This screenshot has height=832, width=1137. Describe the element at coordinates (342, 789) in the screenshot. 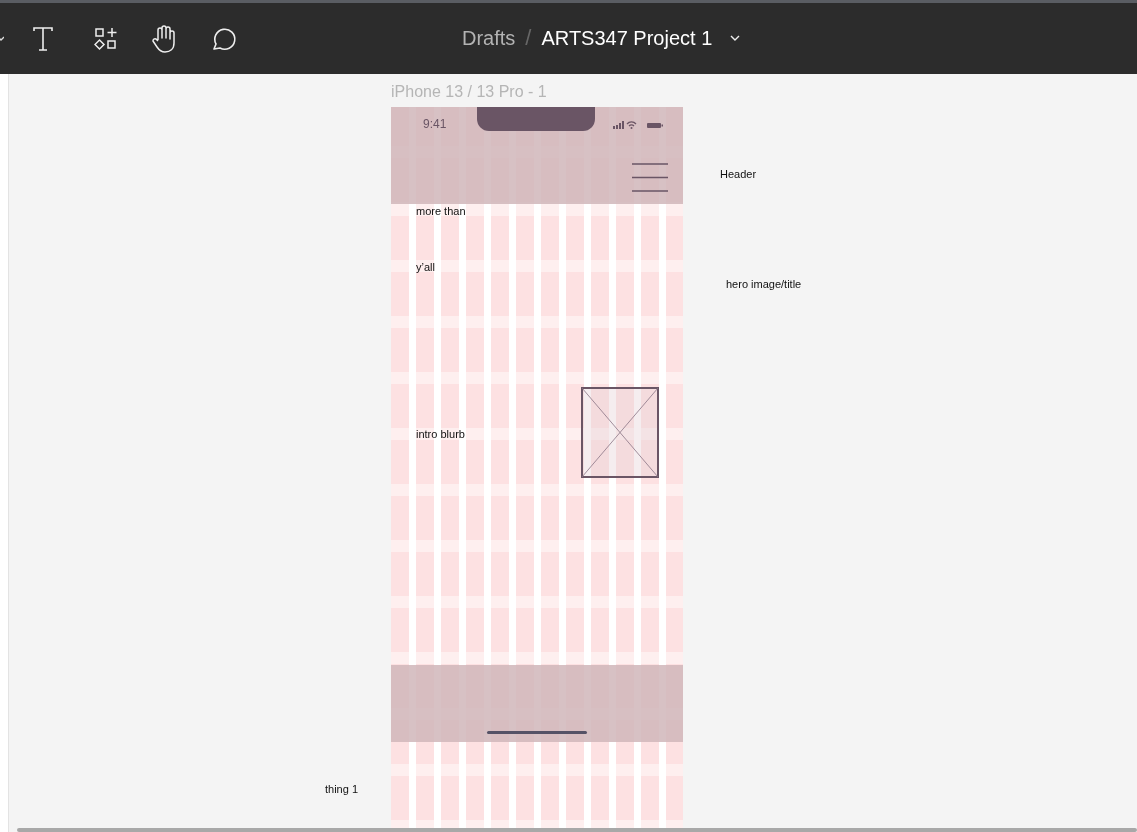

I see `annotation-text: thing 1` at that location.